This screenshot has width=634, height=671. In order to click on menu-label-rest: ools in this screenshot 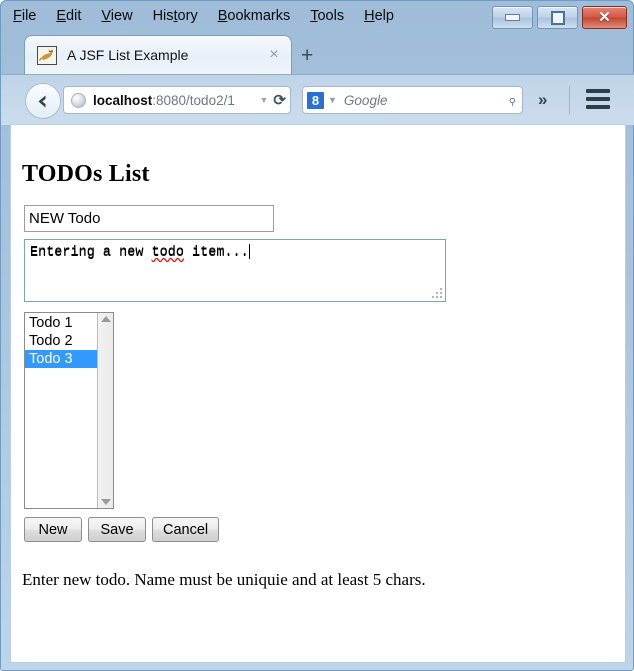, I will do `click(331, 16)`.